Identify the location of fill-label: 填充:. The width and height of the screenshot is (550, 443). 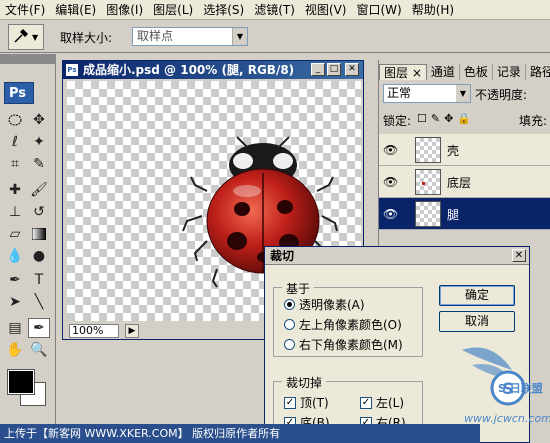
(533, 121).